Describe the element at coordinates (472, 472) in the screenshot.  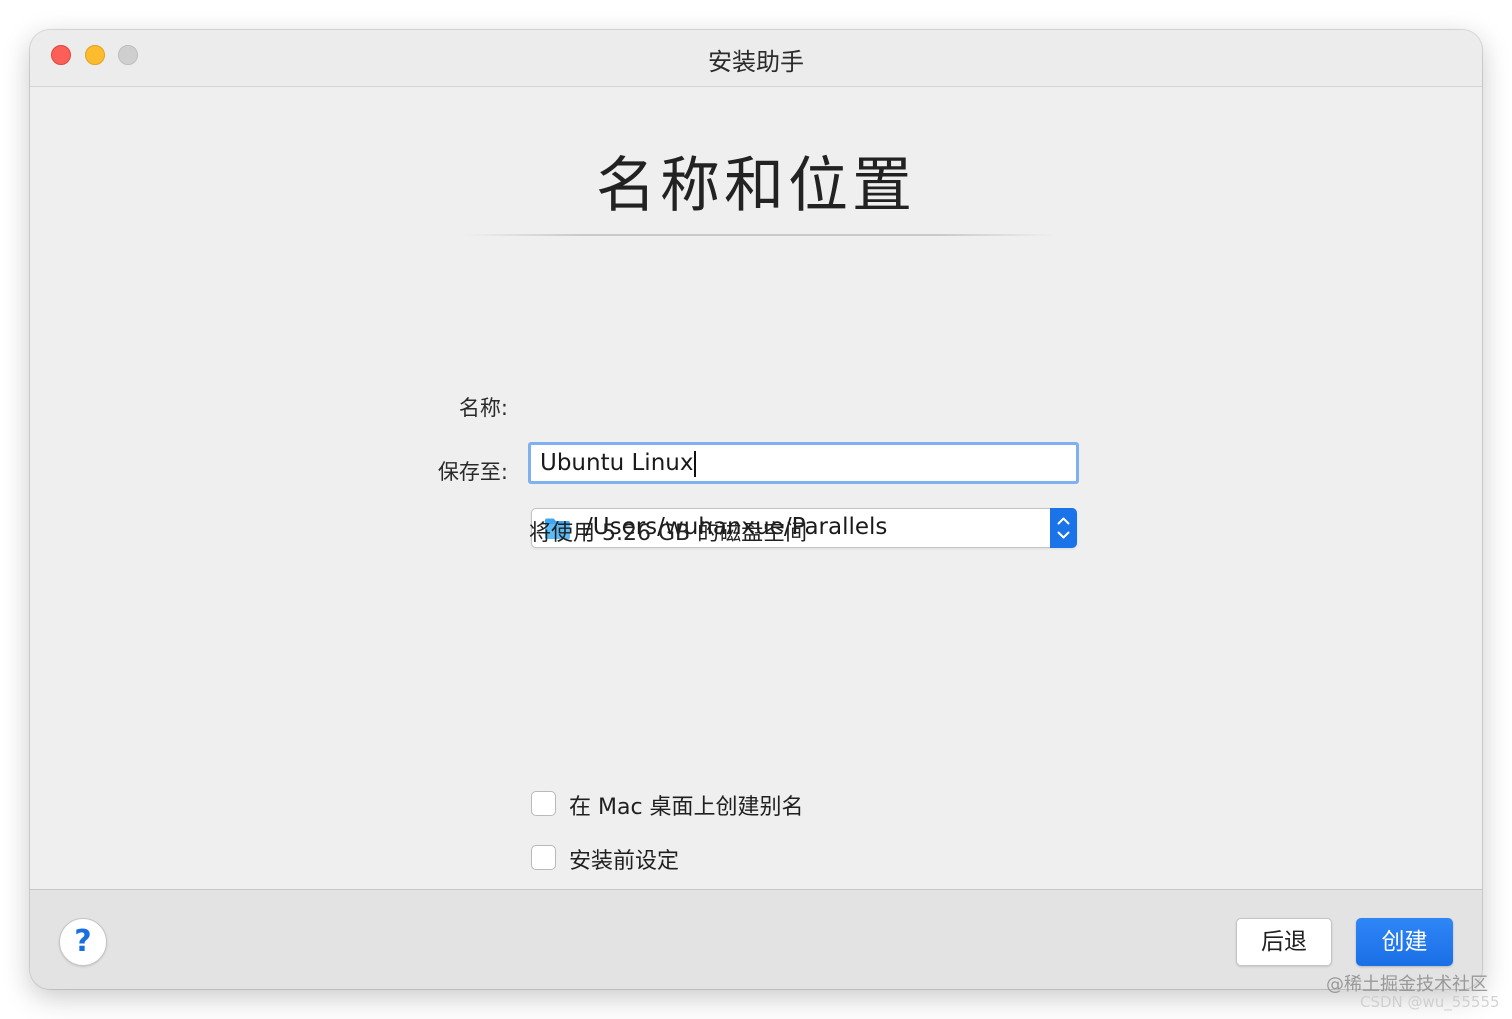
I see `save-location-label: 保存至:` at that location.